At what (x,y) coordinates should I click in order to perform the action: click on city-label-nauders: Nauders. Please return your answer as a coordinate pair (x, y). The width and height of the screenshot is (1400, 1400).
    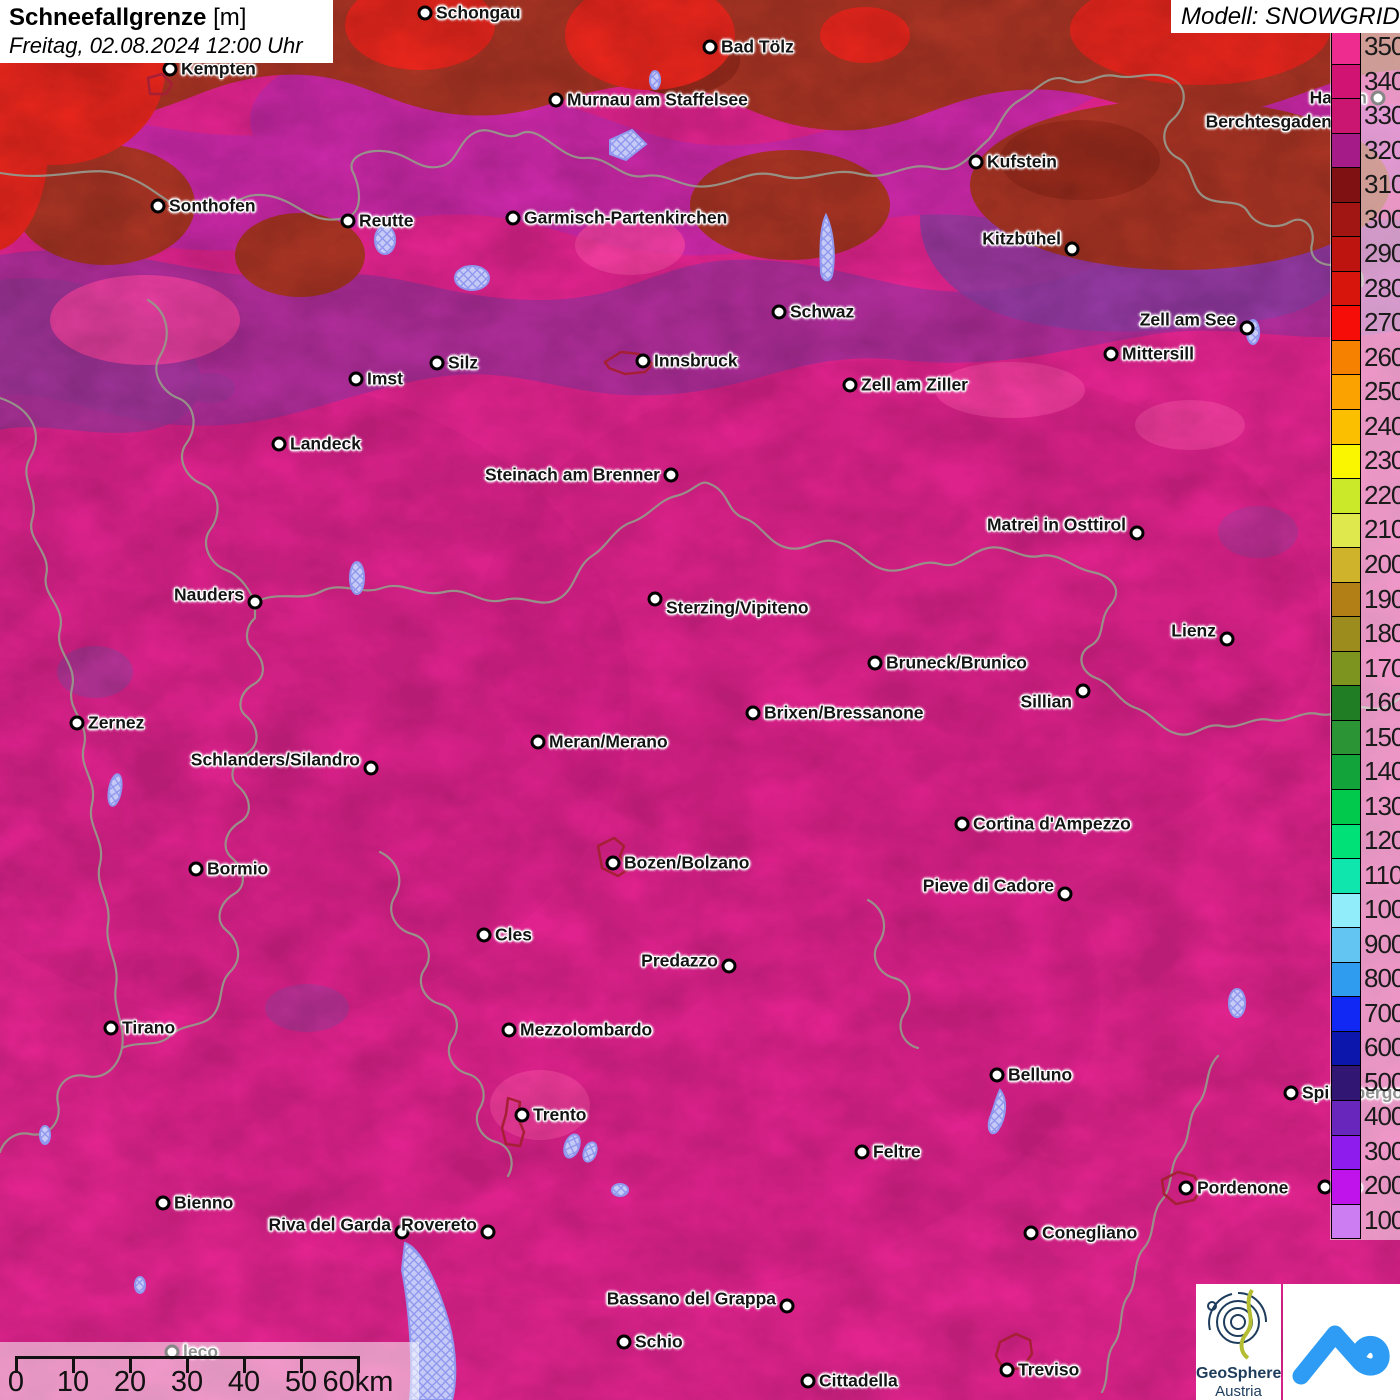
    Looking at the image, I should click on (208, 594).